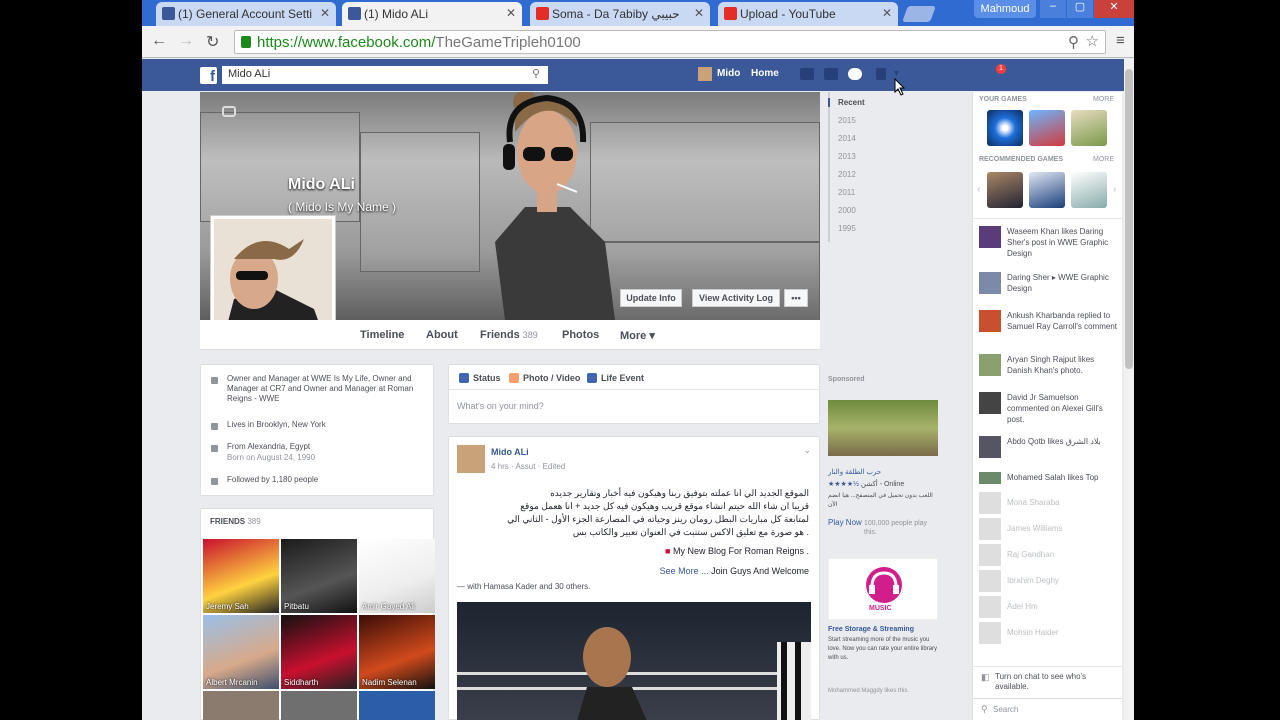 The width and height of the screenshot is (1280, 720). What do you see at coordinates (881, 74) in the screenshot?
I see `privacy-lock-icon` at bounding box center [881, 74].